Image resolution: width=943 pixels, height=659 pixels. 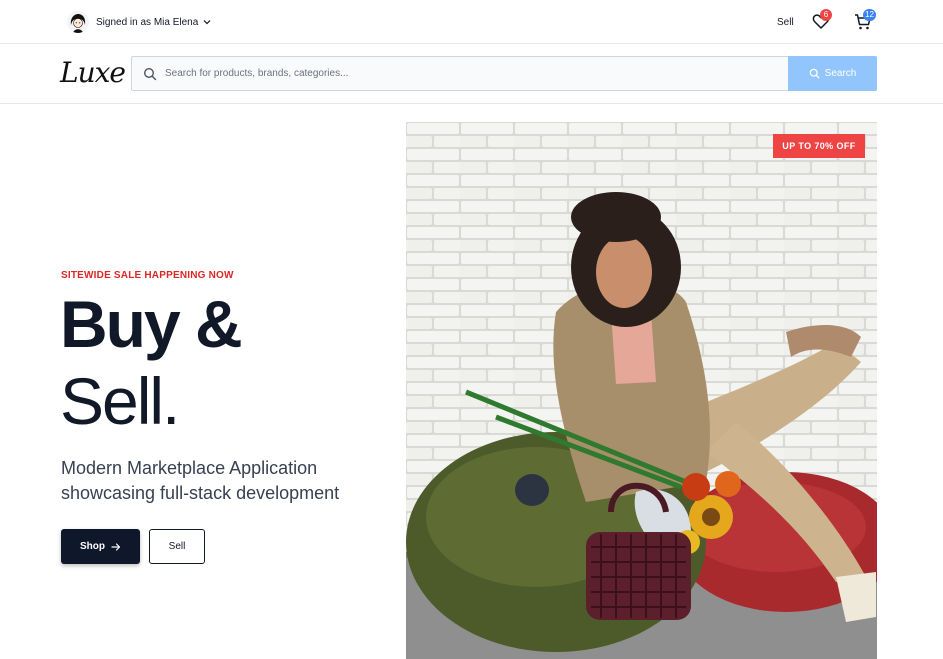 I want to click on hero-description-line2: showcasing full-stack development, so click(x=200, y=493).